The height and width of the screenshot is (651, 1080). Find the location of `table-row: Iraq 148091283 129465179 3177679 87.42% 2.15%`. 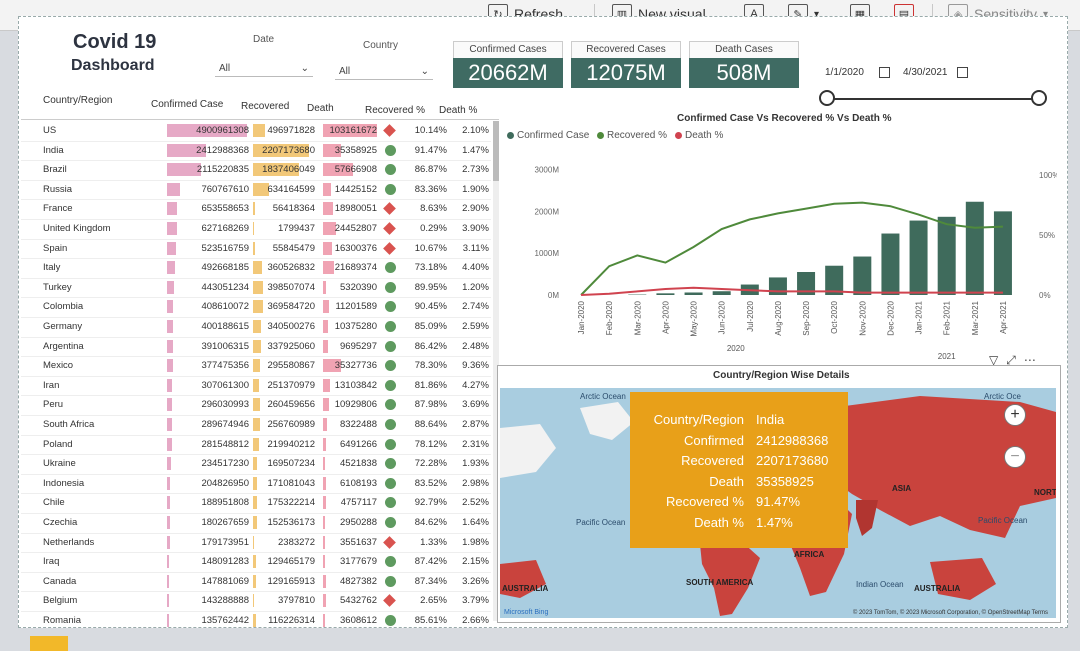

table-row: Iraq 148091283 129465179 3177679 87.42% 2.15% is located at coordinates (256, 562).